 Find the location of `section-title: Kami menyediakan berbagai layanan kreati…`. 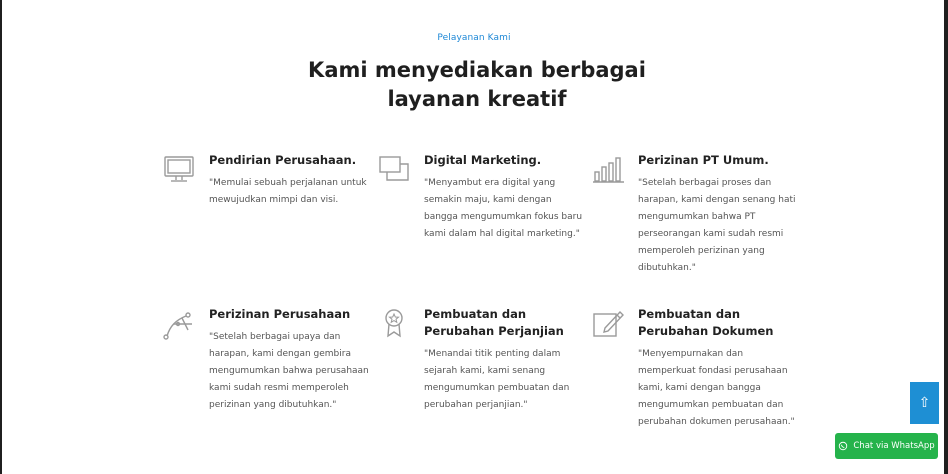

section-title: Kami menyediakan berbagai layanan kreati… is located at coordinates (474, 85).